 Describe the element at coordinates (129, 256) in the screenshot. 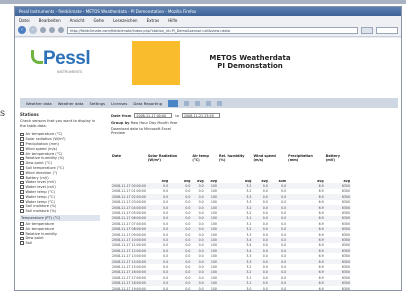

I see `table-cell: 2008-11-17 13:00:00` at that location.